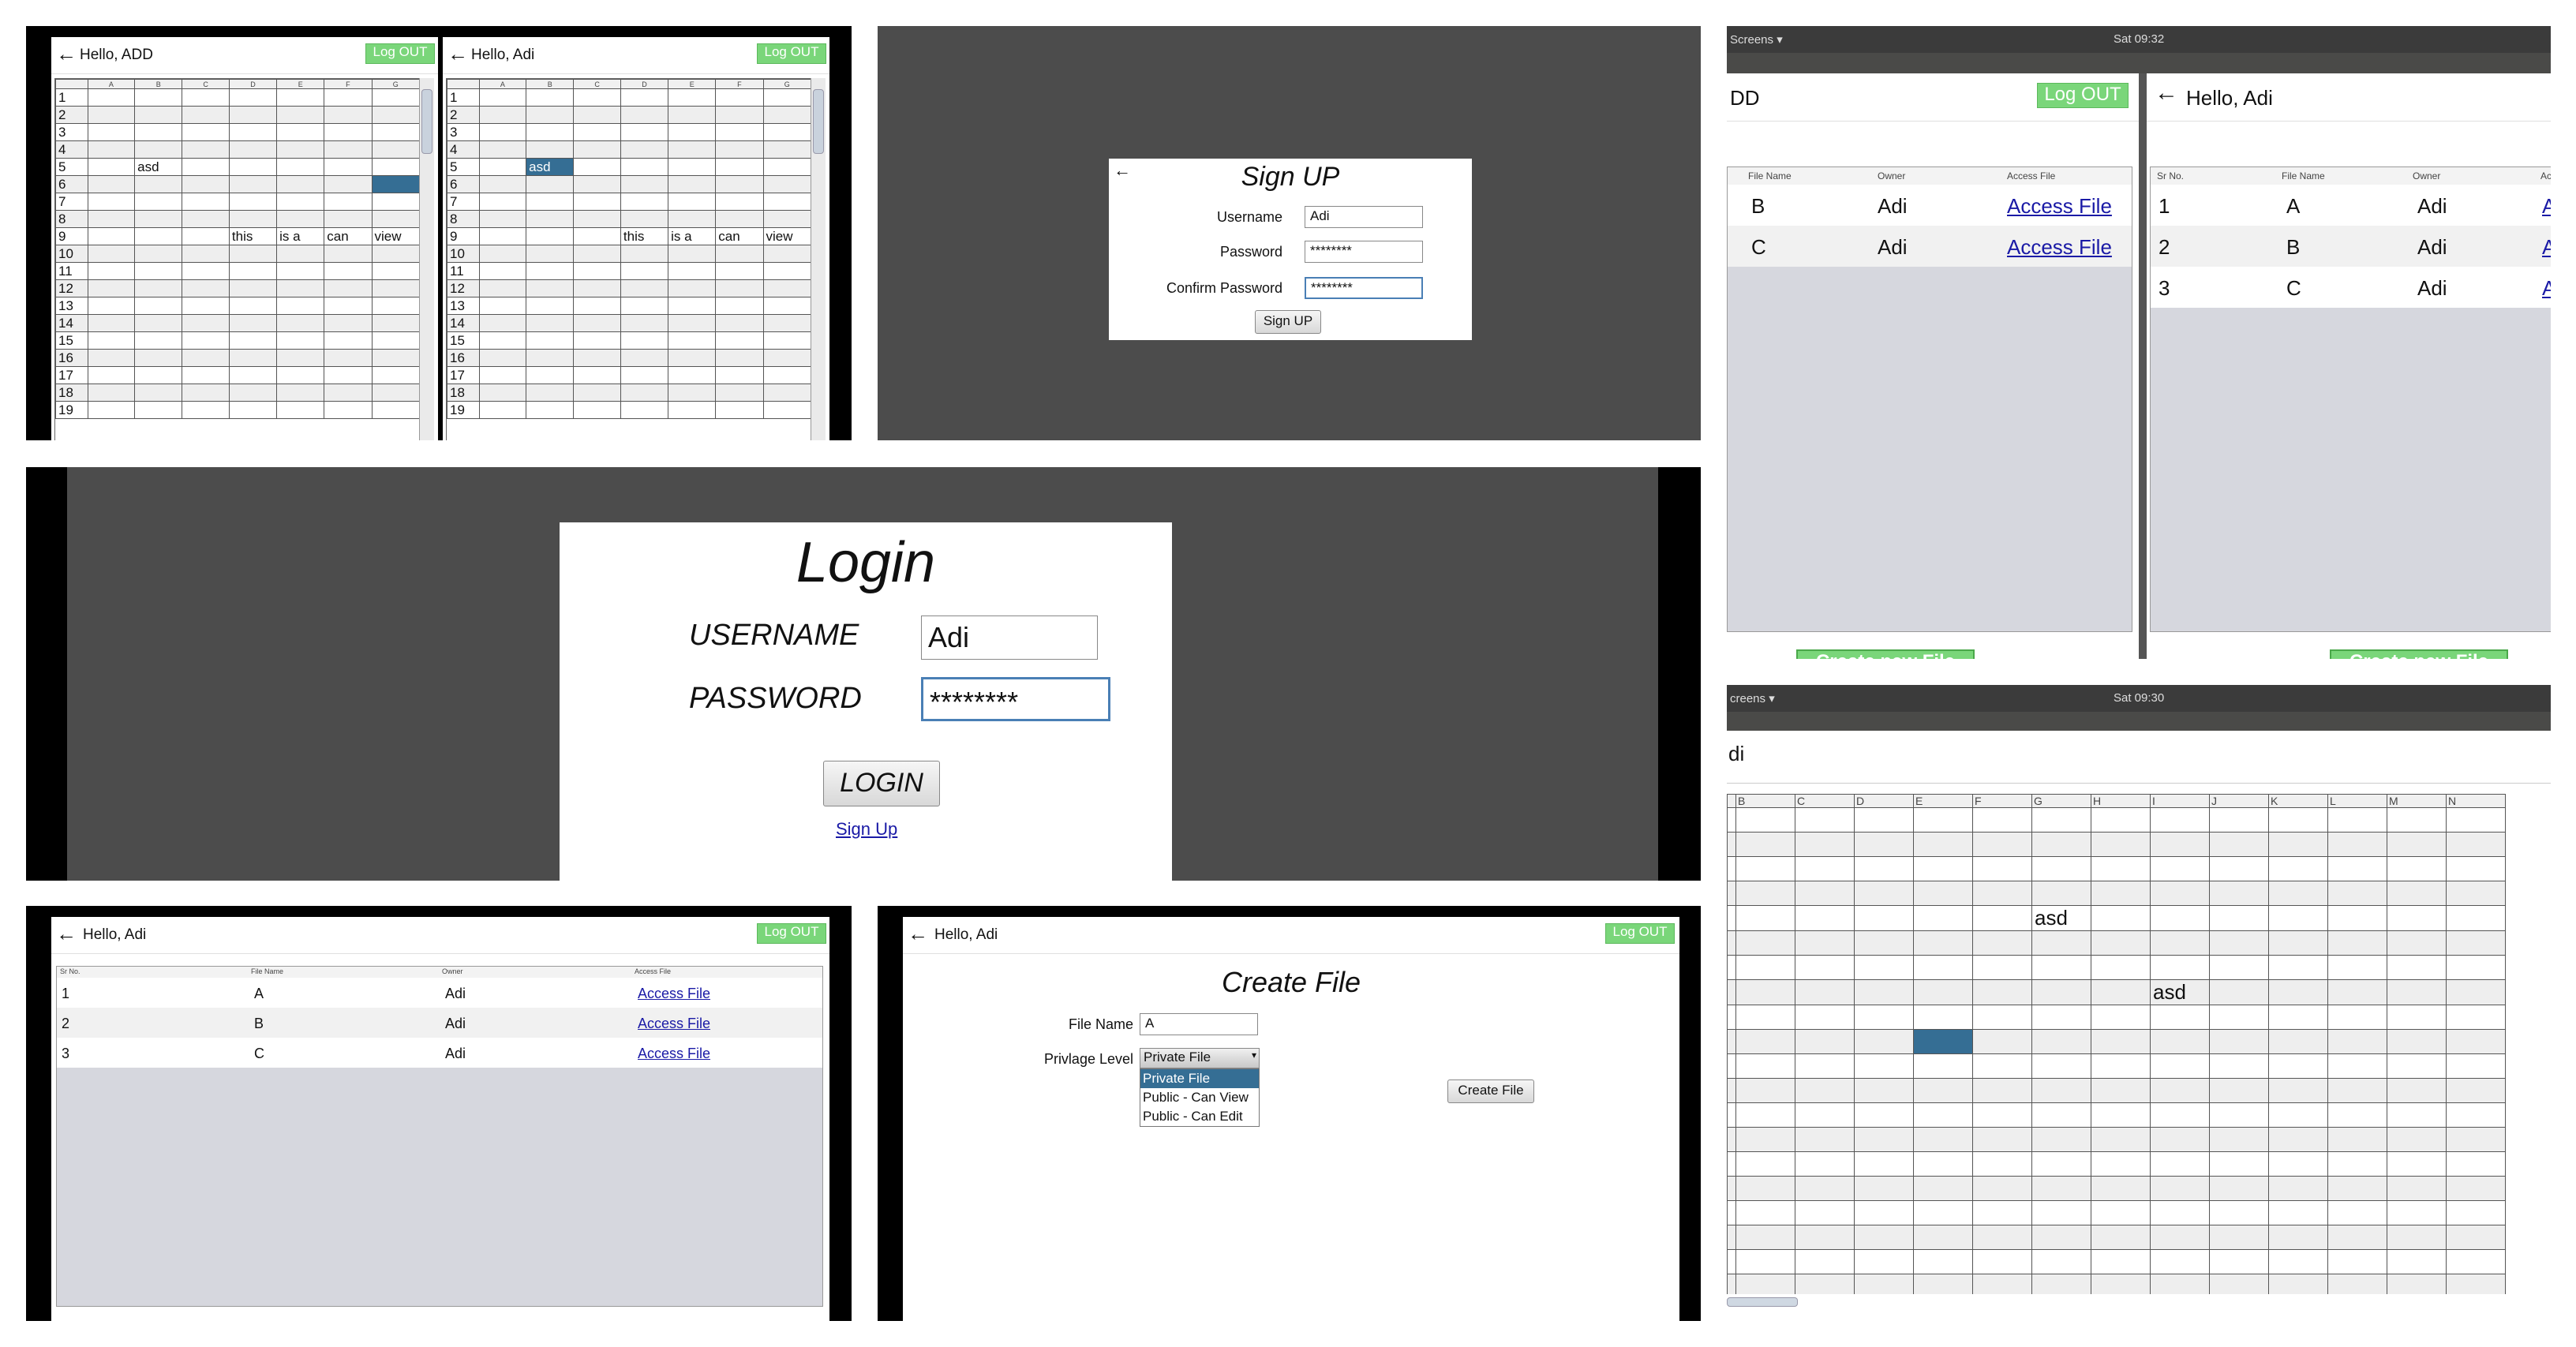 Image resolution: width=2576 pixels, height=1347 pixels. I want to click on access-file-link: A, so click(2546, 206).